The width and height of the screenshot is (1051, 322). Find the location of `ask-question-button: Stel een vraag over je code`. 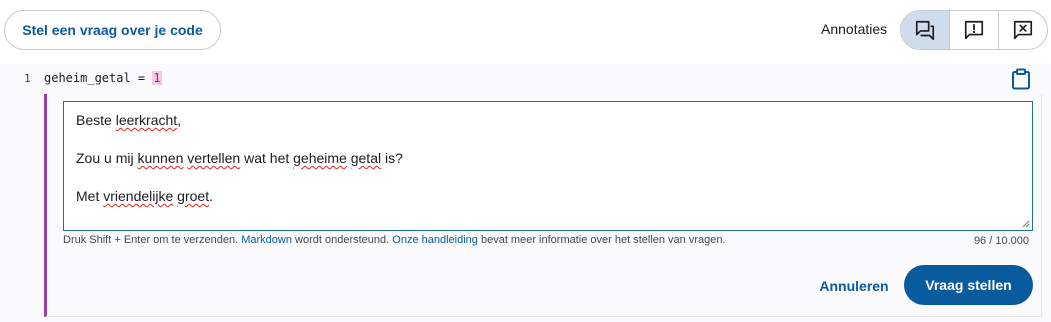

ask-question-button: Stel een vraag over je code is located at coordinates (112, 30).